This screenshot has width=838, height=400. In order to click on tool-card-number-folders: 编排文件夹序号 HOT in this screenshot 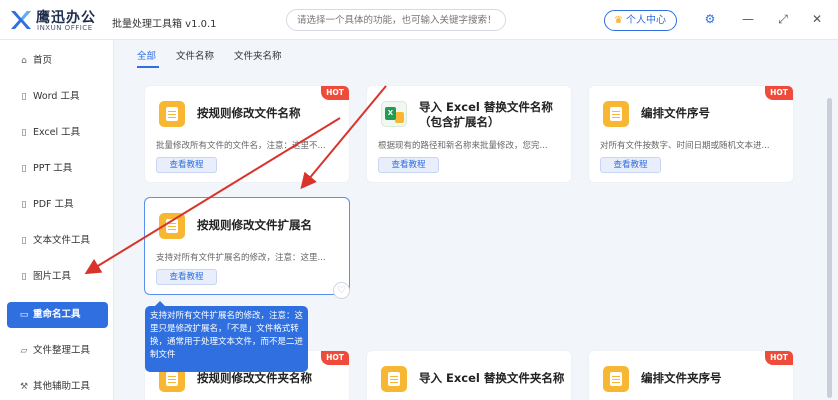, I will do `click(691, 375)`.